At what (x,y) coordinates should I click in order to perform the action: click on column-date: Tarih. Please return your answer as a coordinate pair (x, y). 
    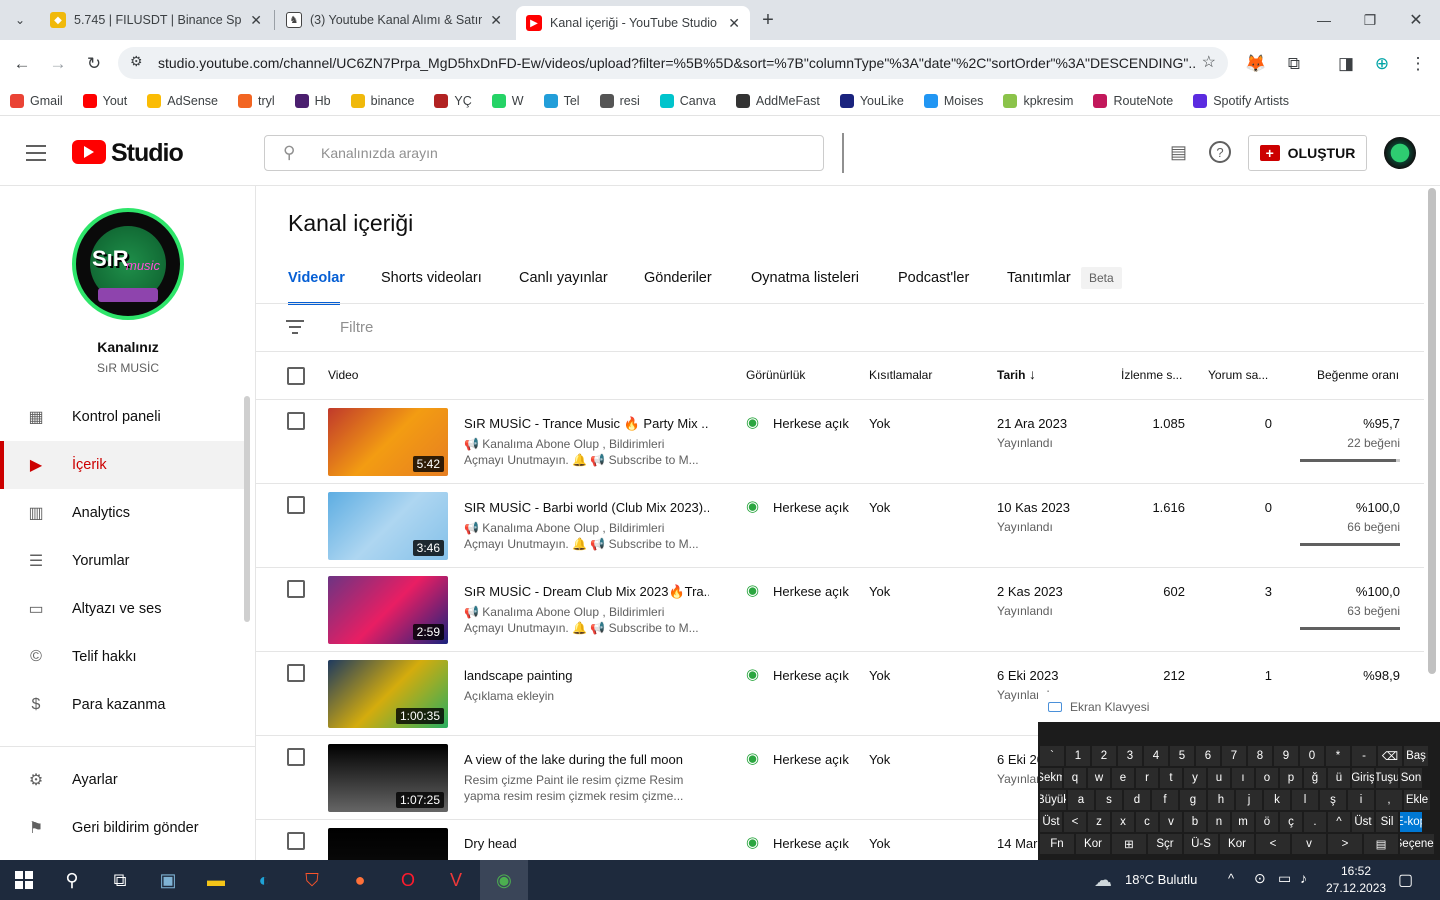
    Looking at the image, I should click on (1011, 375).